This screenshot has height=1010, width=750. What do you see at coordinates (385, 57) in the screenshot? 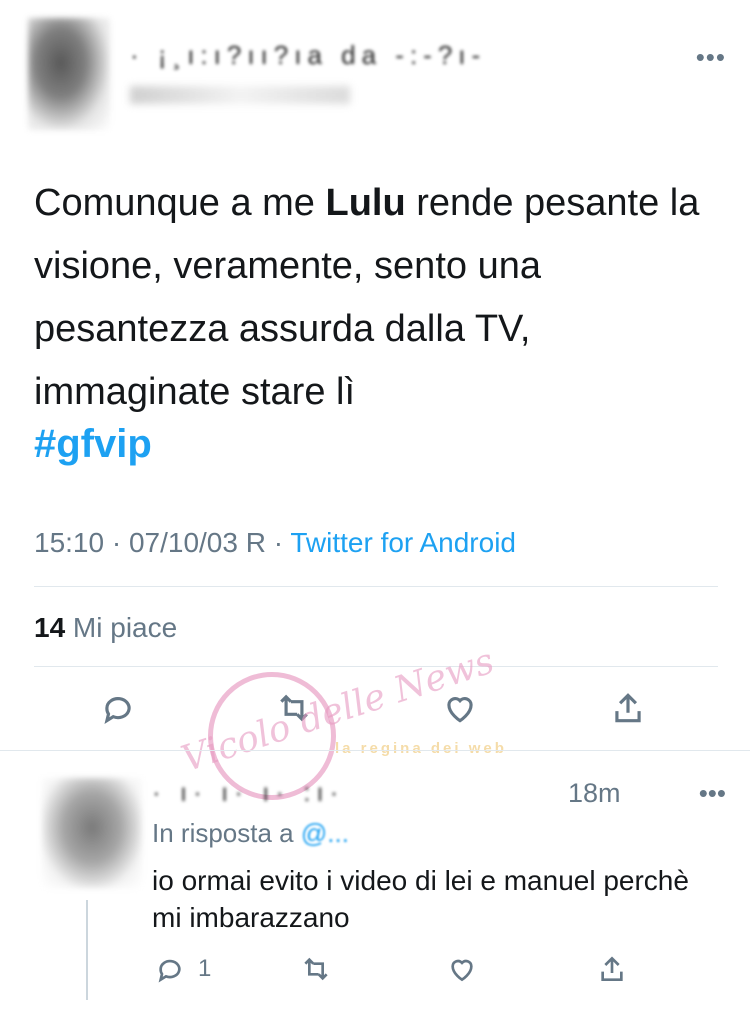
I see `author-name-obscured: · ¡¸ı:ı?ıı?ıa da -:-?ı-` at bounding box center [385, 57].